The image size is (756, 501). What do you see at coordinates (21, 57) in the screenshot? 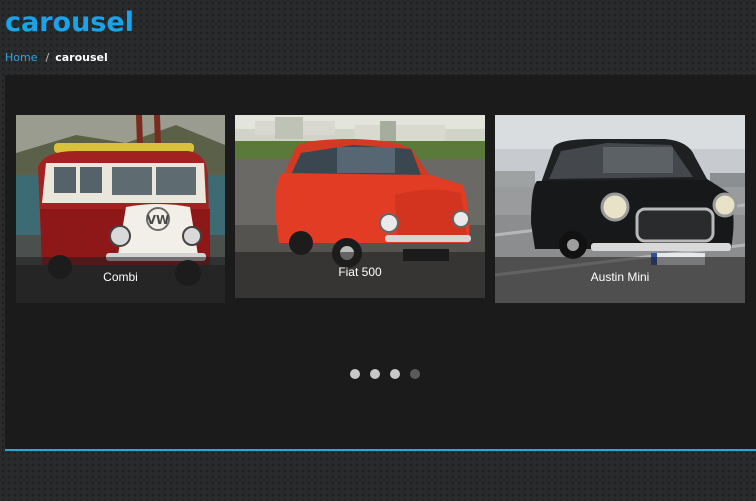
I see `breadcrumb-home-link: Home` at bounding box center [21, 57].